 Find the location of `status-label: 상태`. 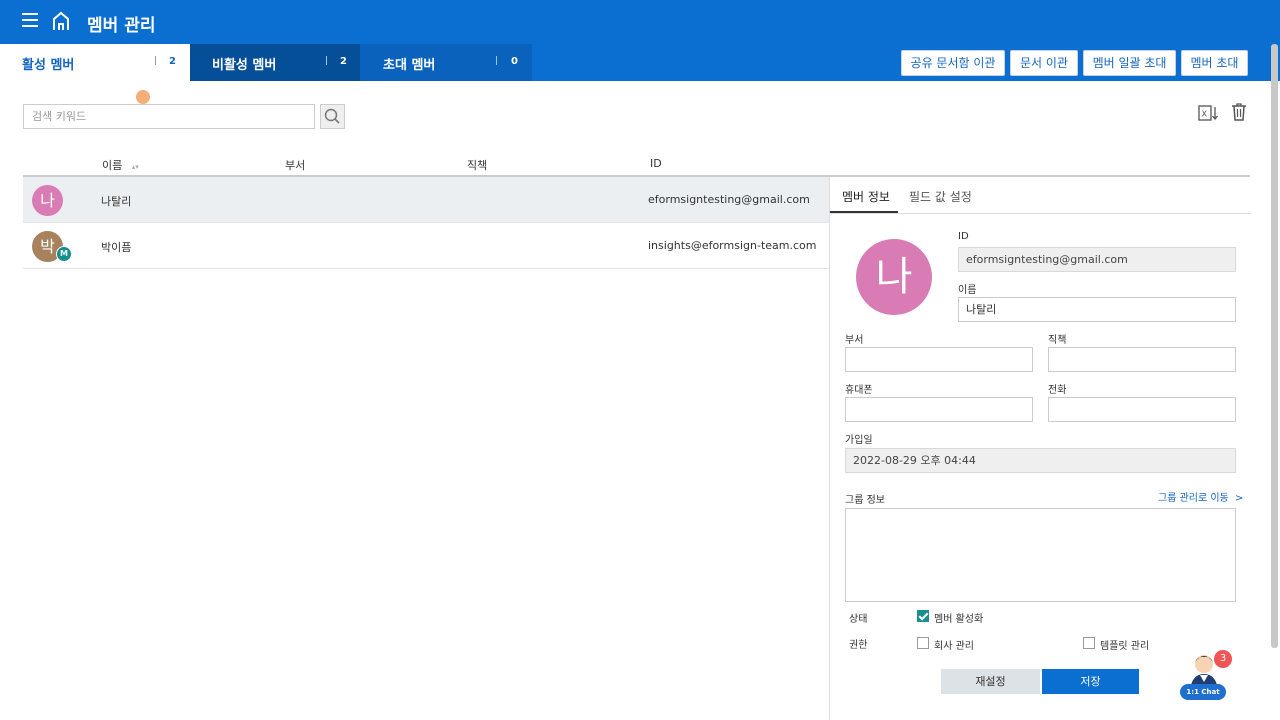

status-label: 상태 is located at coordinates (858, 619).